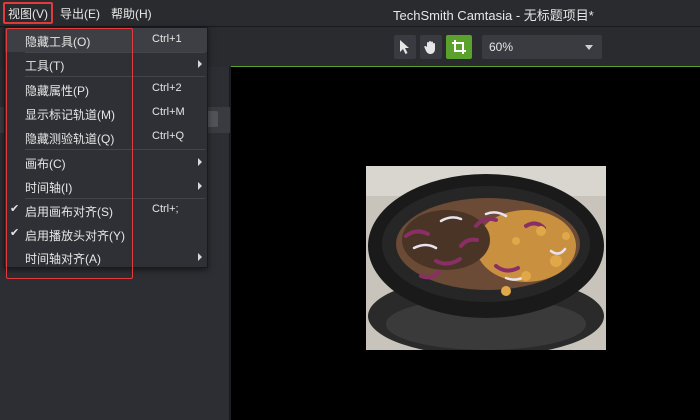 The width and height of the screenshot is (700, 420). What do you see at coordinates (106, 257) in the screenshot?
I see `menu-item-timeline-snap: 时间轴对齐(A)` at bounding box center [106, 257].